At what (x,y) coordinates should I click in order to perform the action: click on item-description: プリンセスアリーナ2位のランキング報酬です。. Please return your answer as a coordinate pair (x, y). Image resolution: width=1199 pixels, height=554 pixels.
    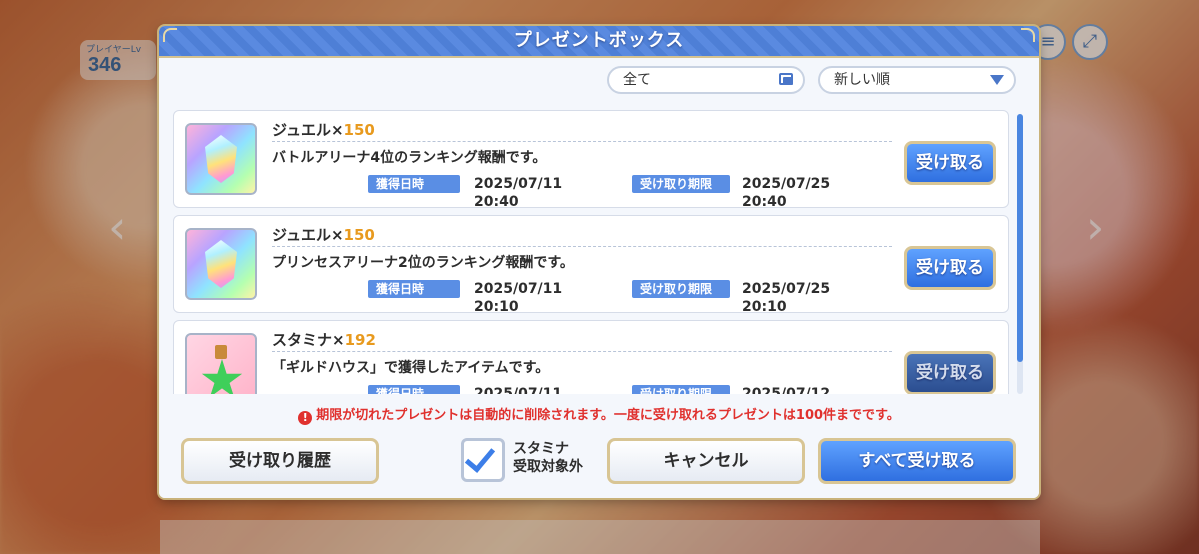
    Looking at the image, I should click on (423, 263).